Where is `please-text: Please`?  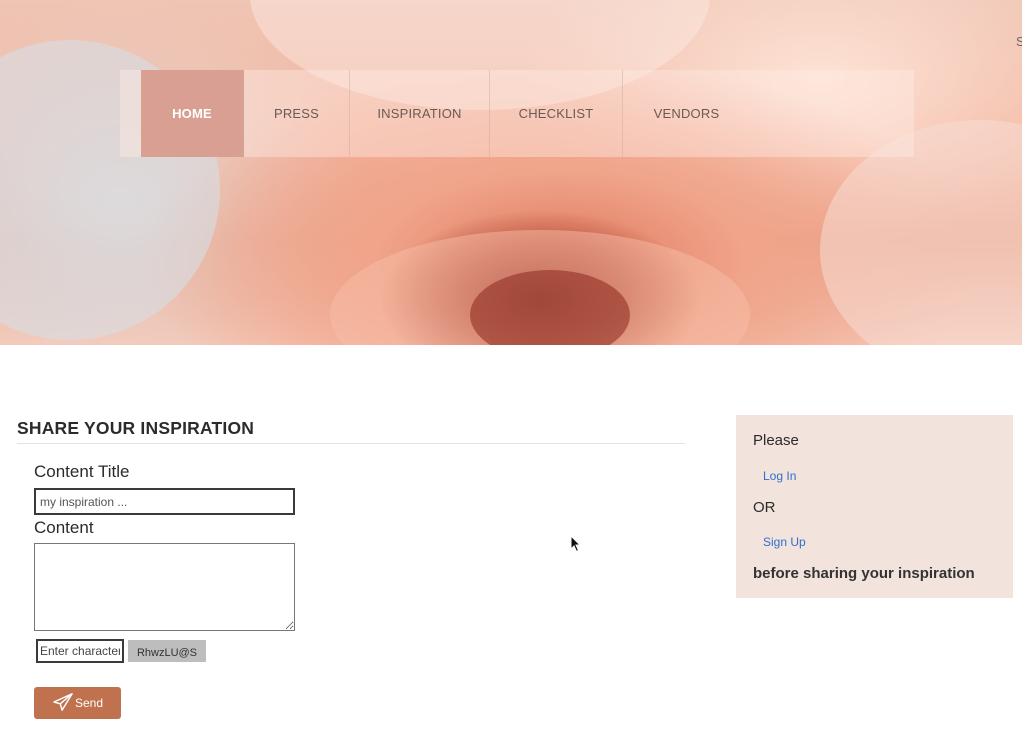 please-text: Please is located at coordinates (776, 440).